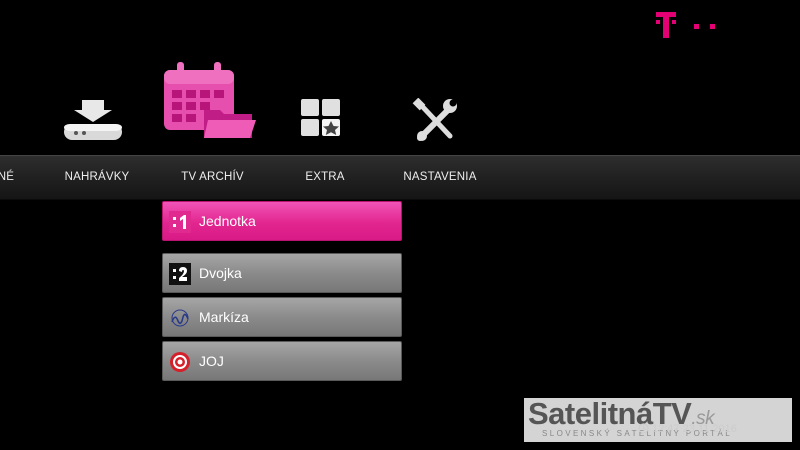 The image size is (800, 450). Describe the element at coordinates (93, 120) in the screenshot. I see `recordings-icon` at that location.